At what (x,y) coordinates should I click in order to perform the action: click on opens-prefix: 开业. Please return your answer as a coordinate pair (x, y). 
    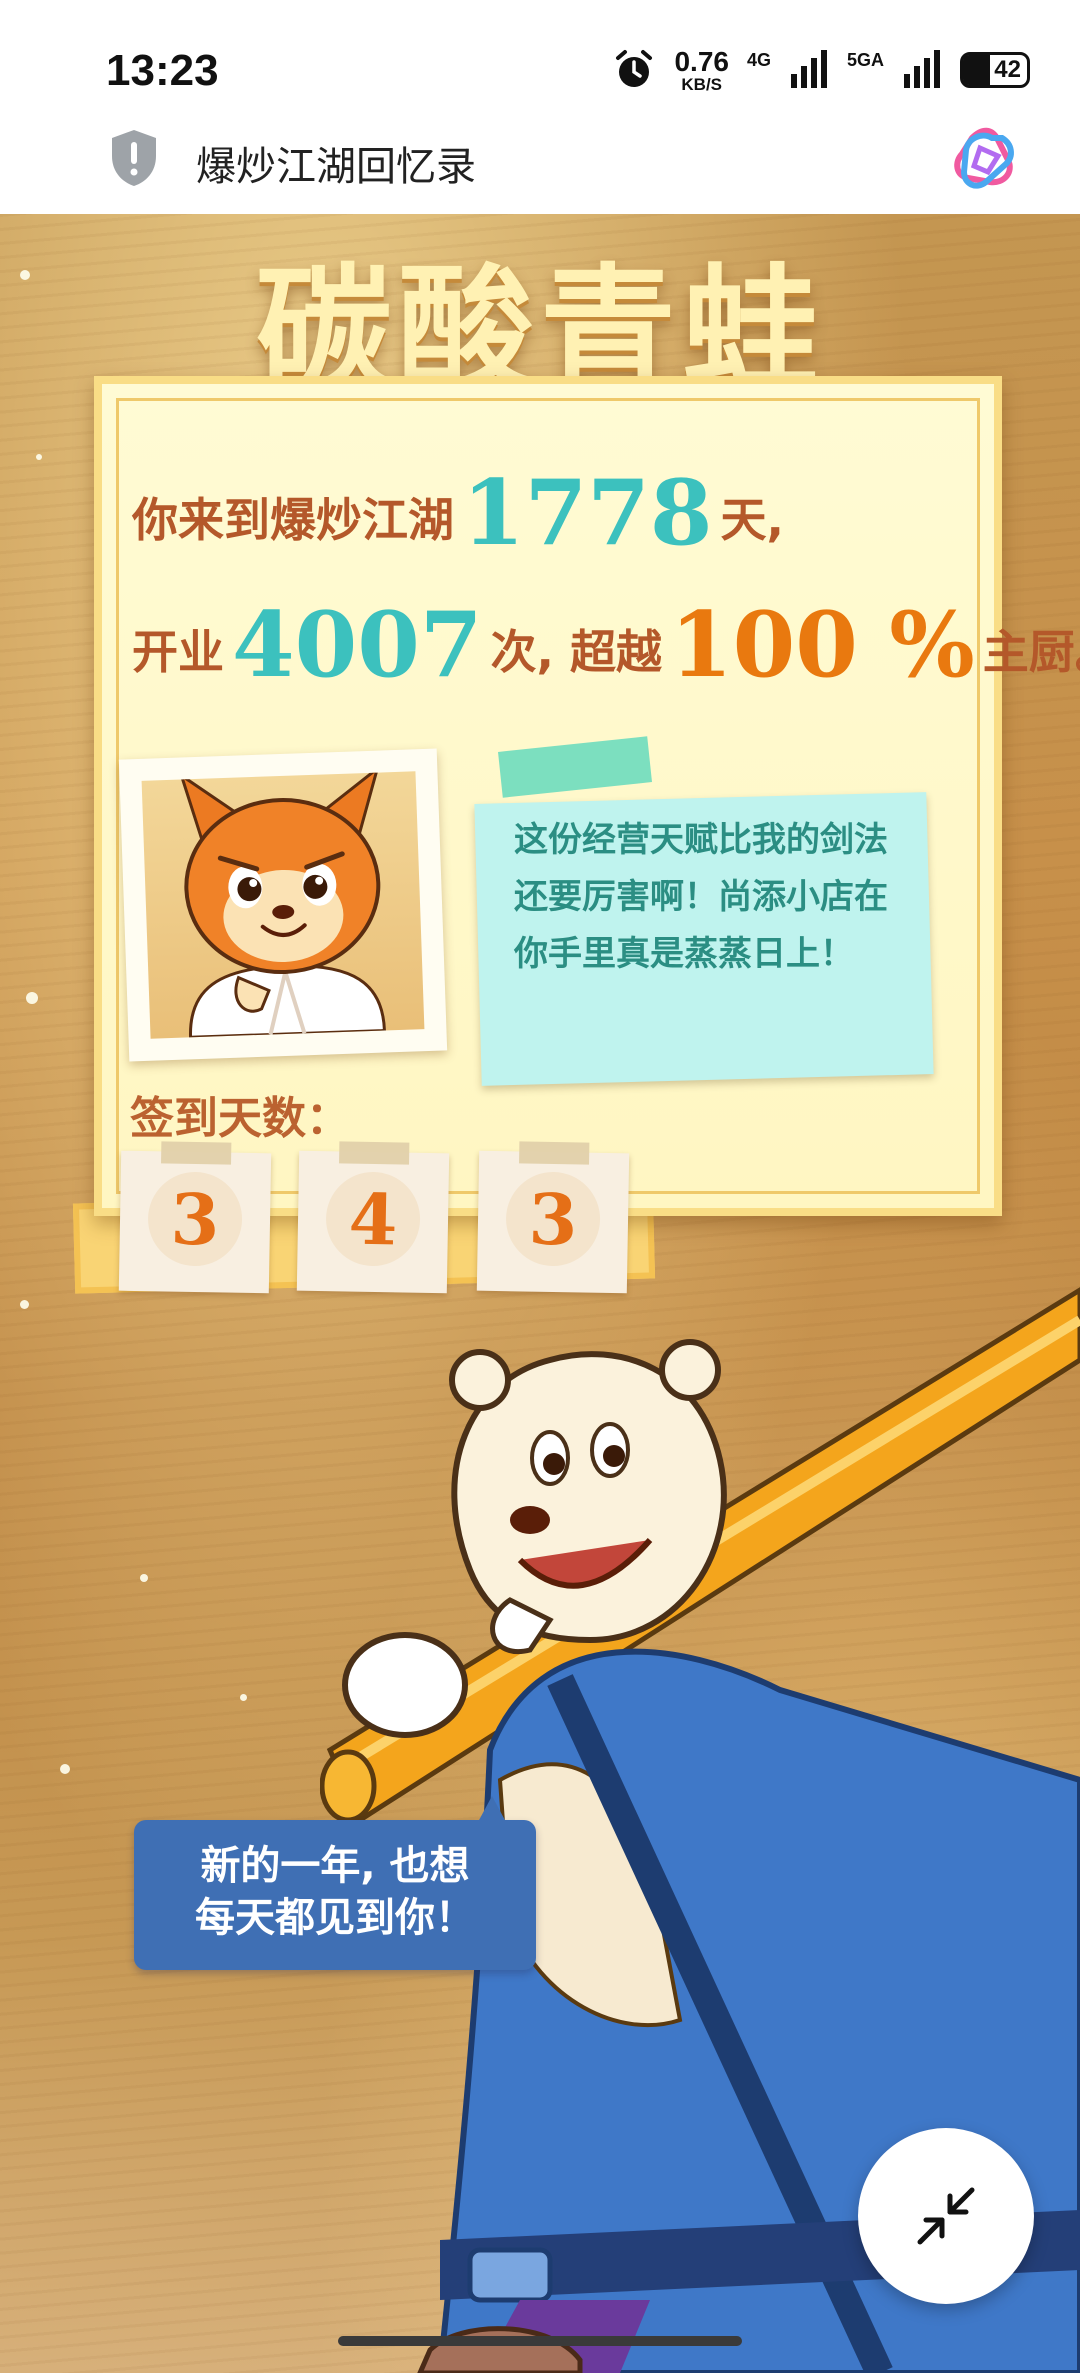
    Looking at the image, I should click on (178, 652).